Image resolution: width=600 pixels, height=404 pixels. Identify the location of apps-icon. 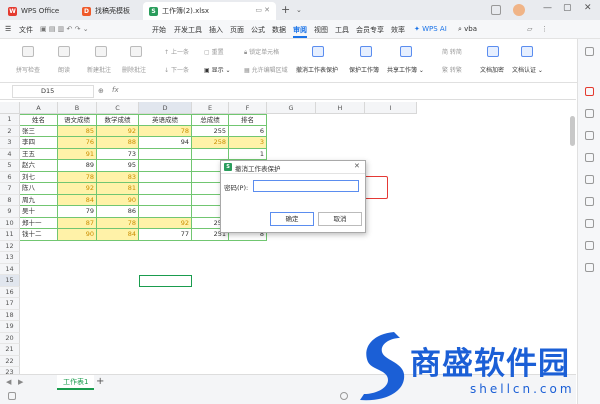
(589, 245).